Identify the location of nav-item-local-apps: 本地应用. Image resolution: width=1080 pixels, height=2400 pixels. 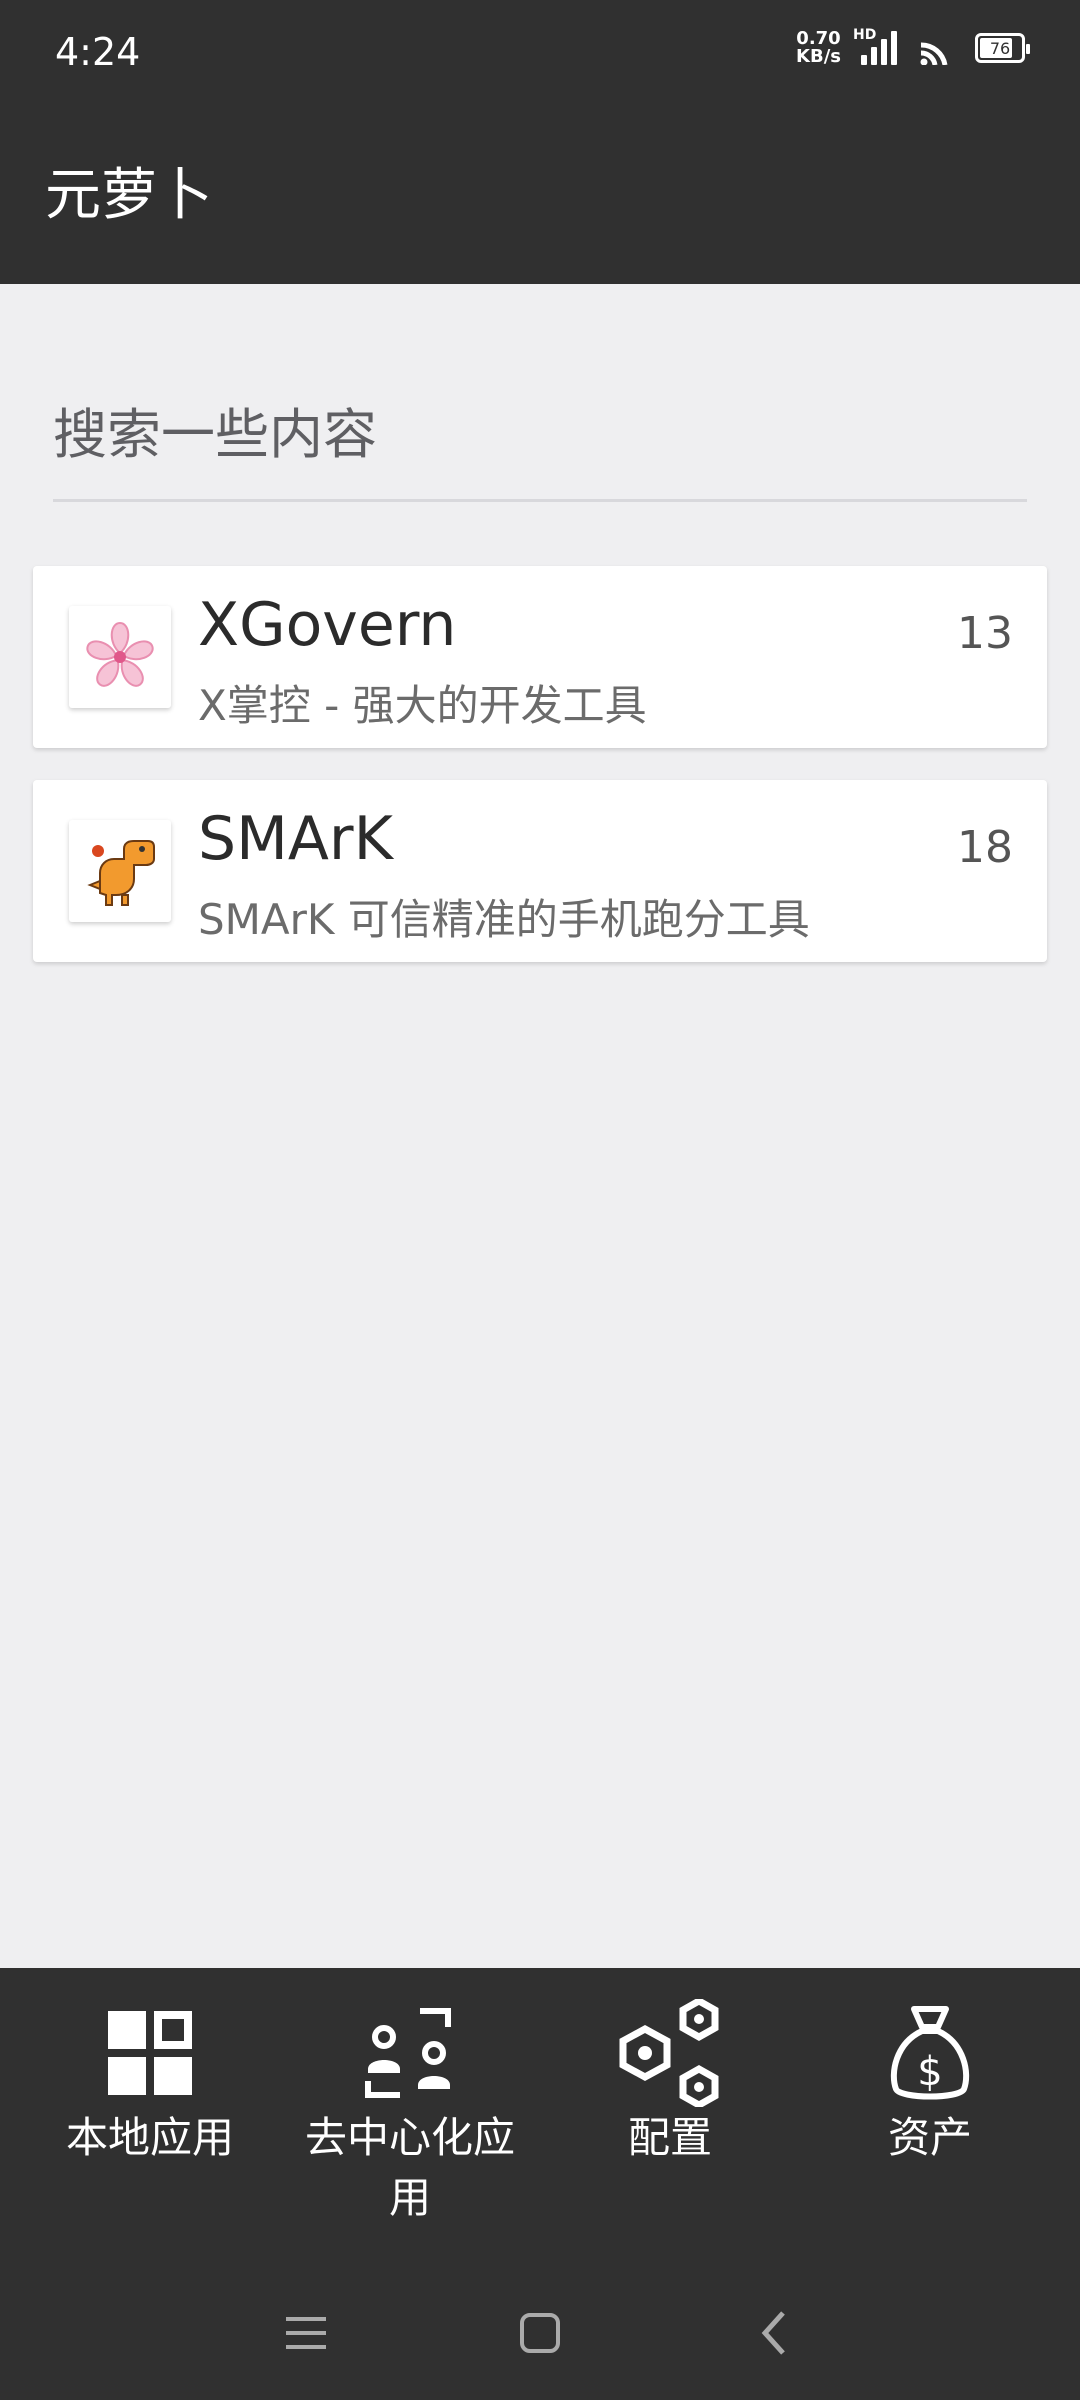
(150, 2083).